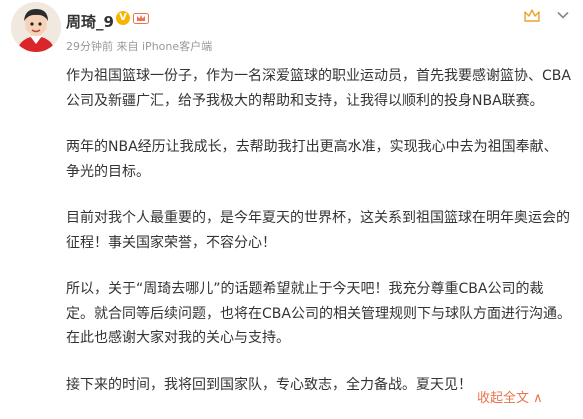 This screenshot has height=419, width=583. I want to click on post-meta: 29分钟前 来自 iPhone客户端, so click(139, 46).